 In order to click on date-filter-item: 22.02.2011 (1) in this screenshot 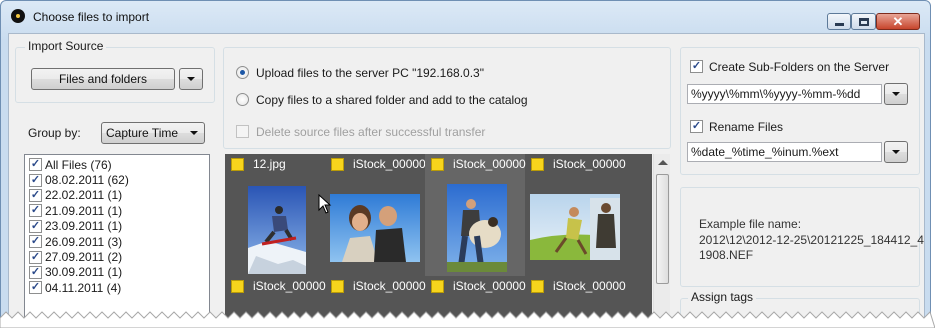, I will do `click(117, 195)`.